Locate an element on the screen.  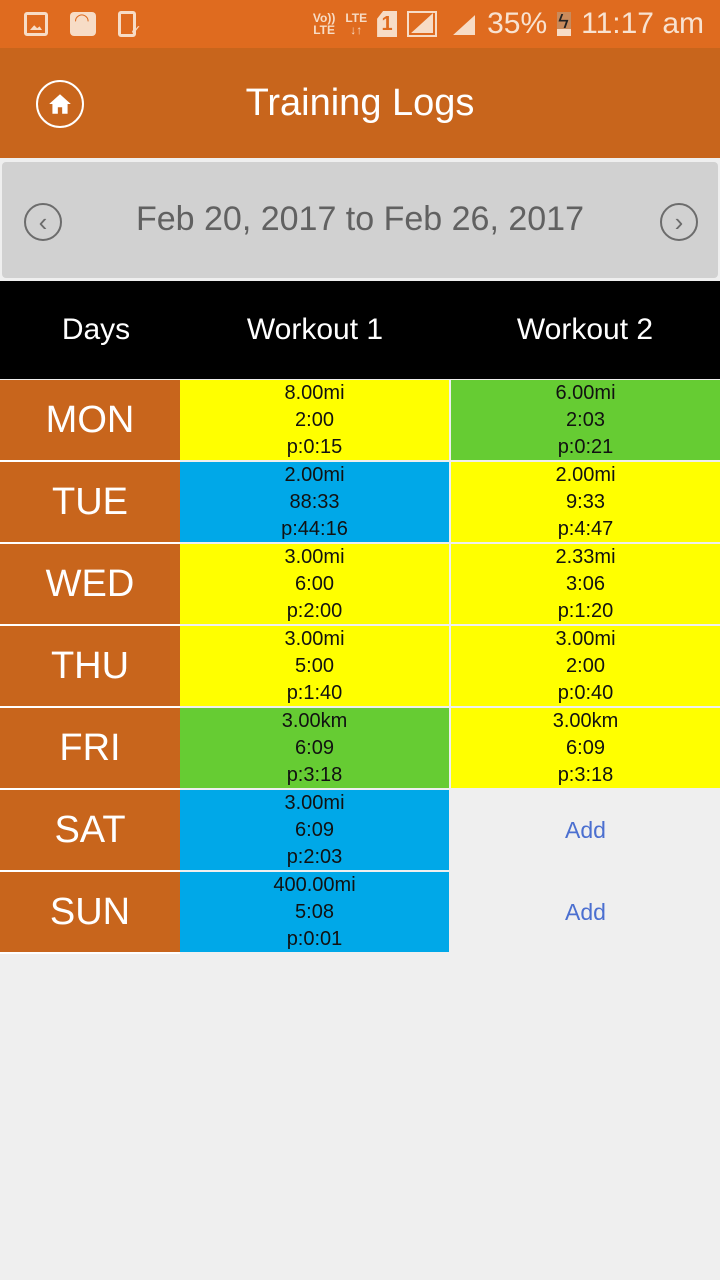
battery-percent: 35% is located at coordinates (517, 23).